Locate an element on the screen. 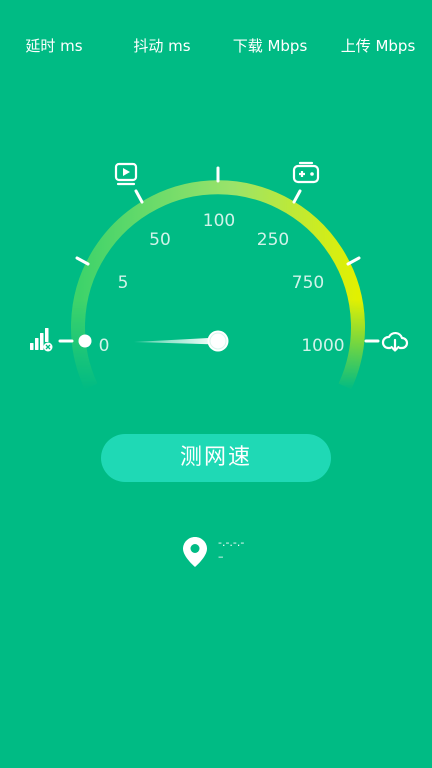 Image resolution: width=432 pixels, height=768 pixels. cloud-download-icon is located at coordinates (395, 341).